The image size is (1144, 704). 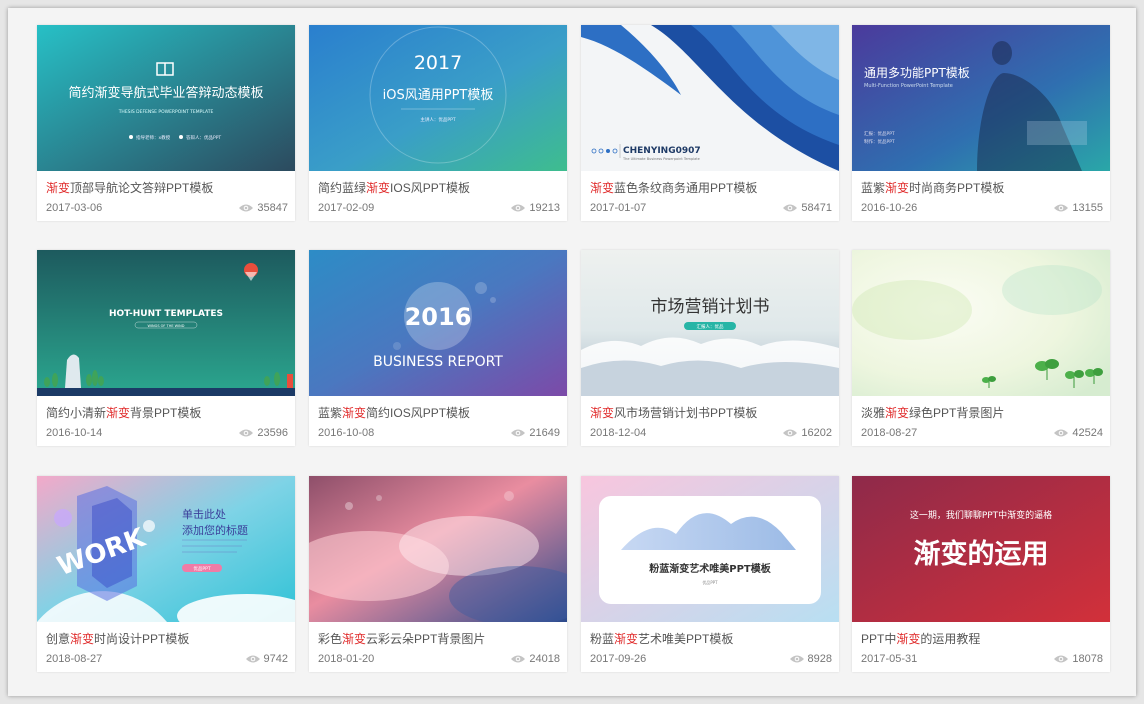 What do you see at coordinates (439, 412) in the screenshot?
I see `template-title: 蓝紫渐变简约IOS风PPT模板` at bounding box center [439, 412].